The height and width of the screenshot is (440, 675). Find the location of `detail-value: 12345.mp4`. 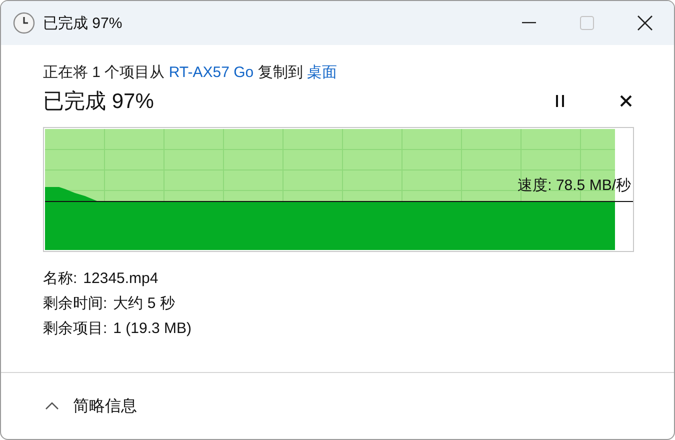

detail-value: 12345.mp4 is located at coordinates (120, 279).